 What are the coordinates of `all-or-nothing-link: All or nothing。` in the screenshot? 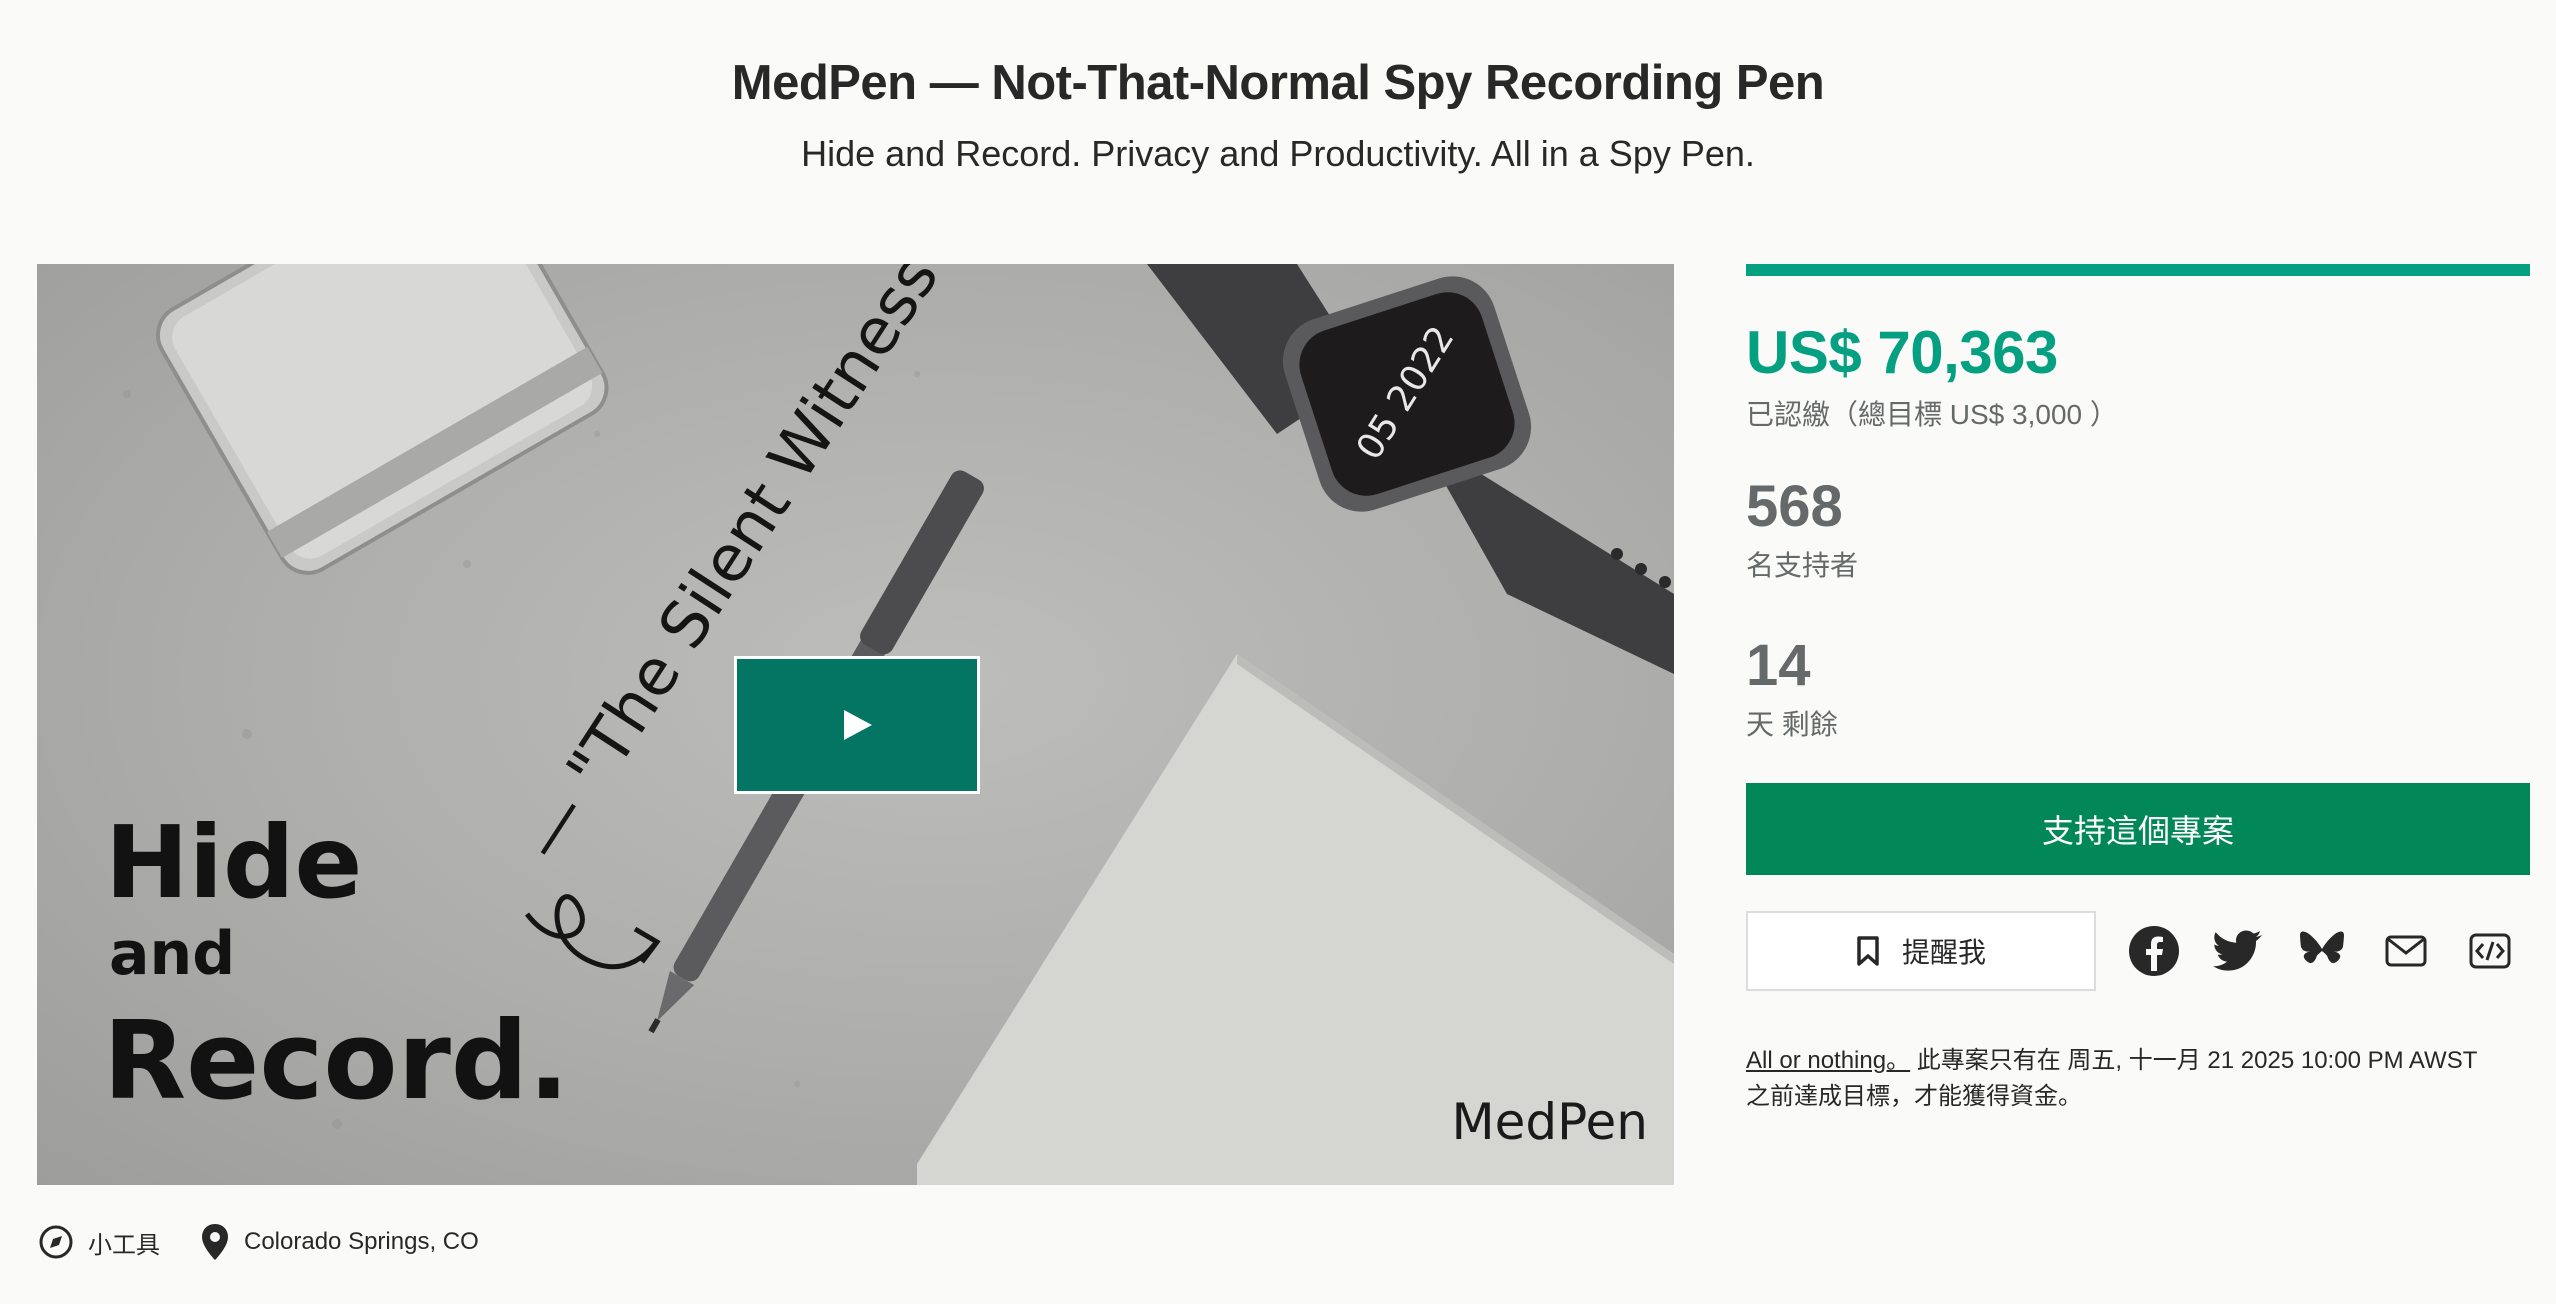 It's located at (1828, 1060).